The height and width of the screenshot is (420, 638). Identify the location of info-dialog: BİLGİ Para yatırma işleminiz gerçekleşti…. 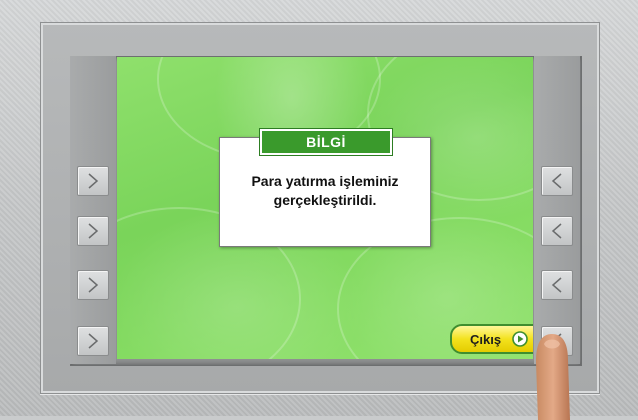
(325, 187).